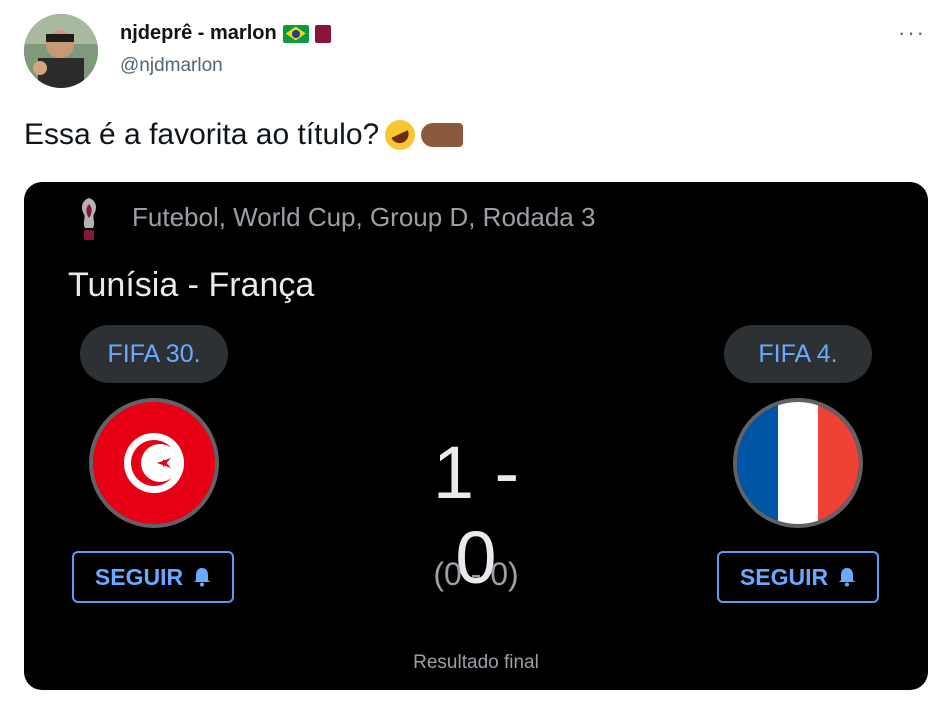  I want to click on follow-away-label: SEGUIR, so click(784, 576).